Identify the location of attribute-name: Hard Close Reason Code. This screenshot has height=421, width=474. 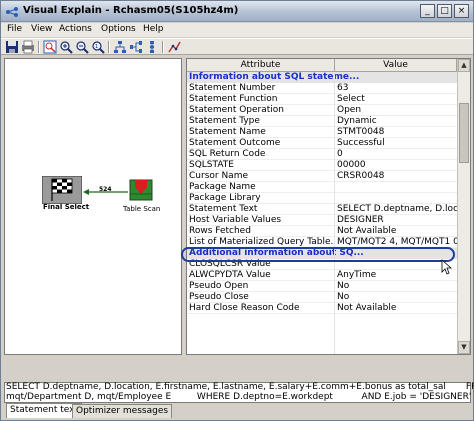
(244, 308).